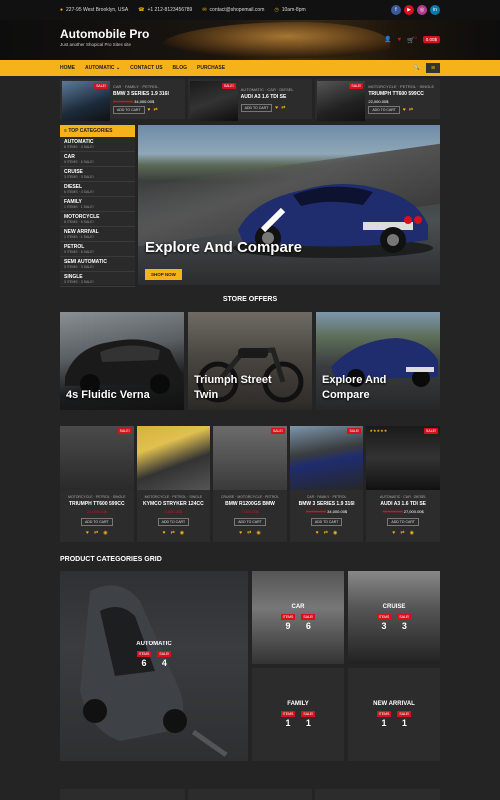  What do you see at coordinates (396, 10) in the screenshot?
I see `facebook-icon: f` at bounding box center [396, 10].